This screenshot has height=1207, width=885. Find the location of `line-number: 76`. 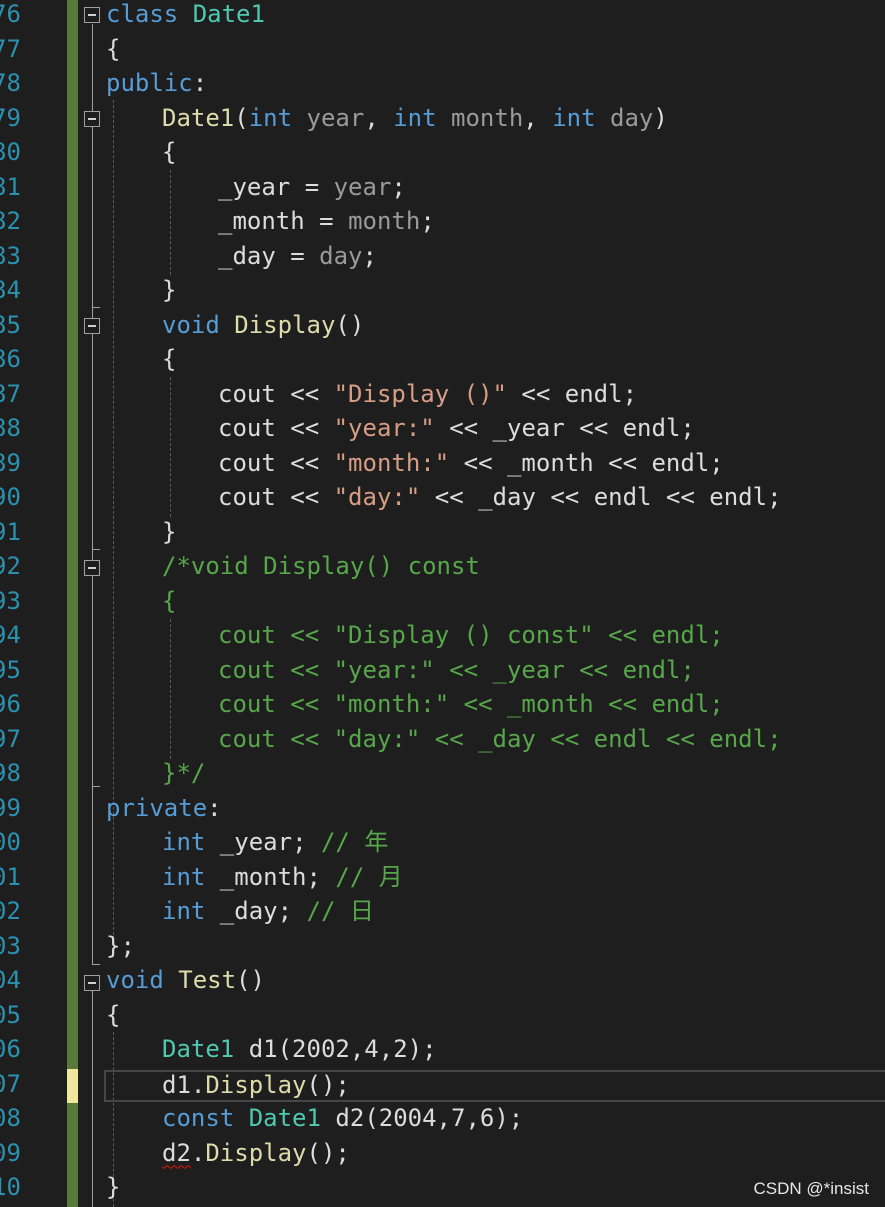

line-number: 76 is located at coordinates (10, 14).